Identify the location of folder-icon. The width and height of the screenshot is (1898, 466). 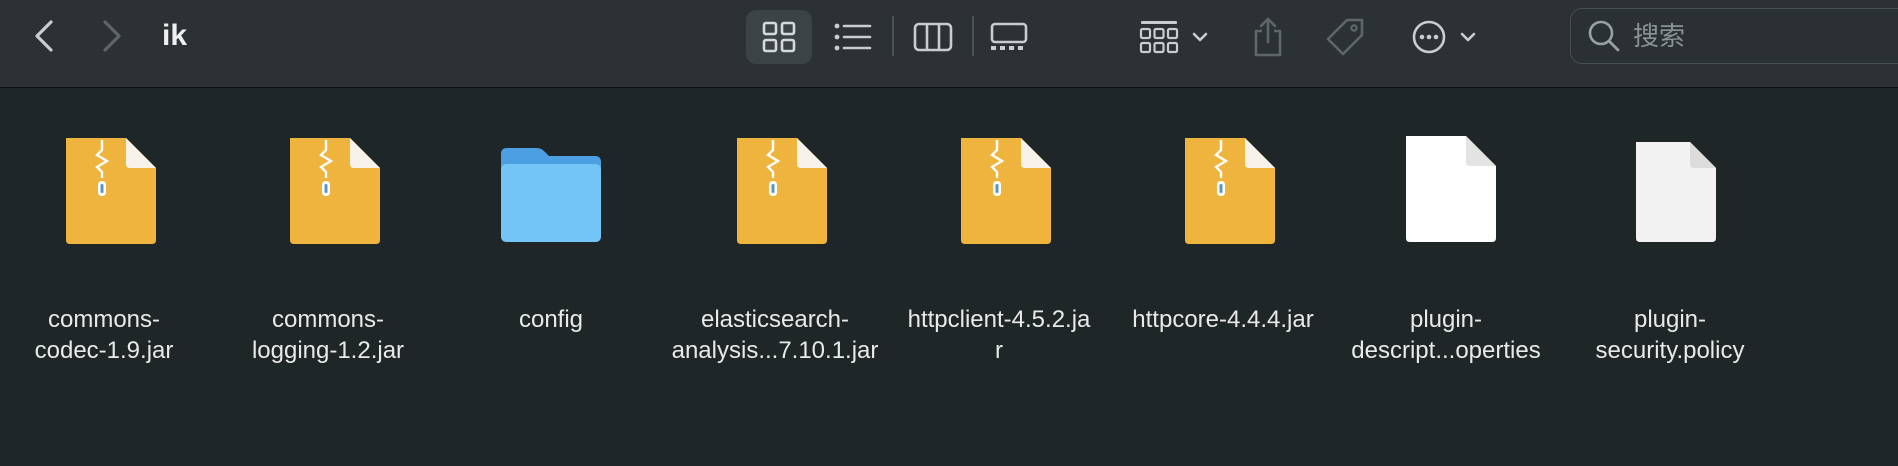
(551, 188).